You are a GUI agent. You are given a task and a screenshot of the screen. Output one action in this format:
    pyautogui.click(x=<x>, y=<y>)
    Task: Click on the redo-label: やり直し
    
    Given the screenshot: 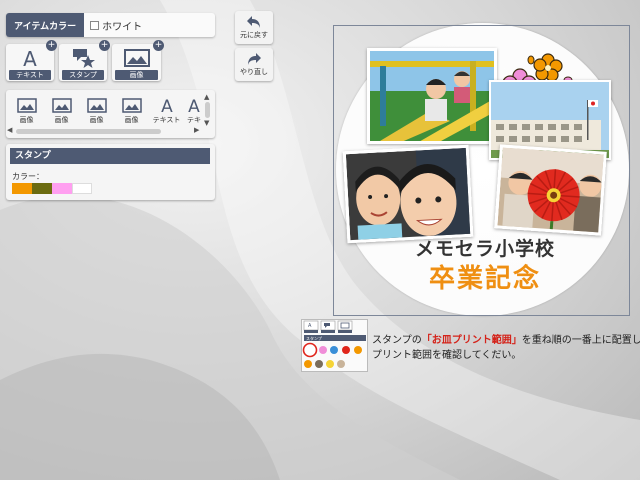 What is the action you would take?
    pyautogui.click(x=254, y=72)
    